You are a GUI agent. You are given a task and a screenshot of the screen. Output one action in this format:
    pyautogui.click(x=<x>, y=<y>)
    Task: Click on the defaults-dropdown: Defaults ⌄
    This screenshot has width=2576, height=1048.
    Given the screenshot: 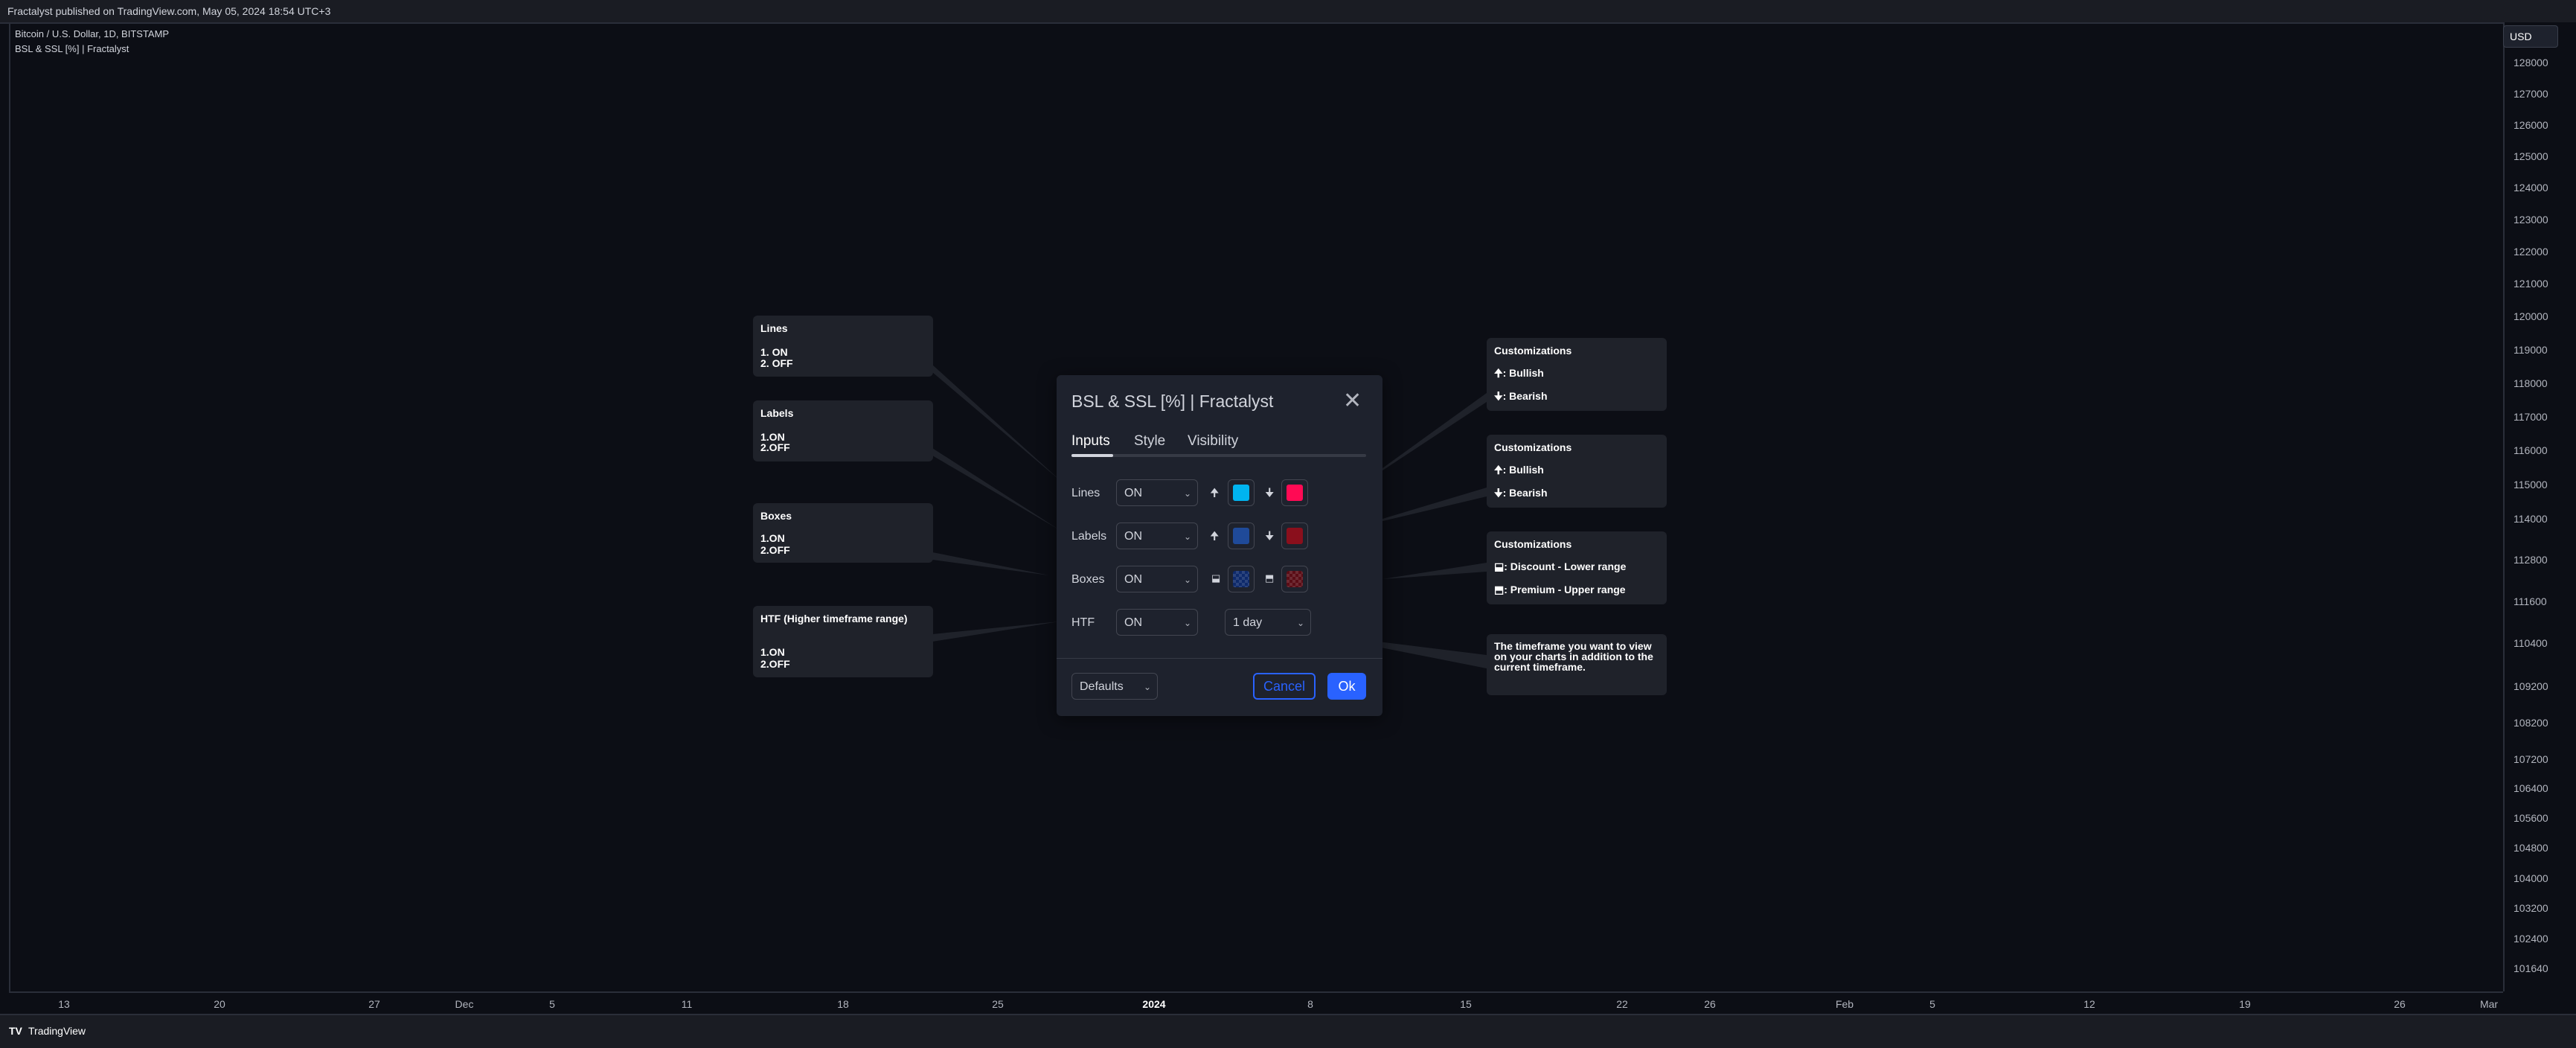 What is the action you would take?
    pyautogui.click(x=1114, y=686)
    